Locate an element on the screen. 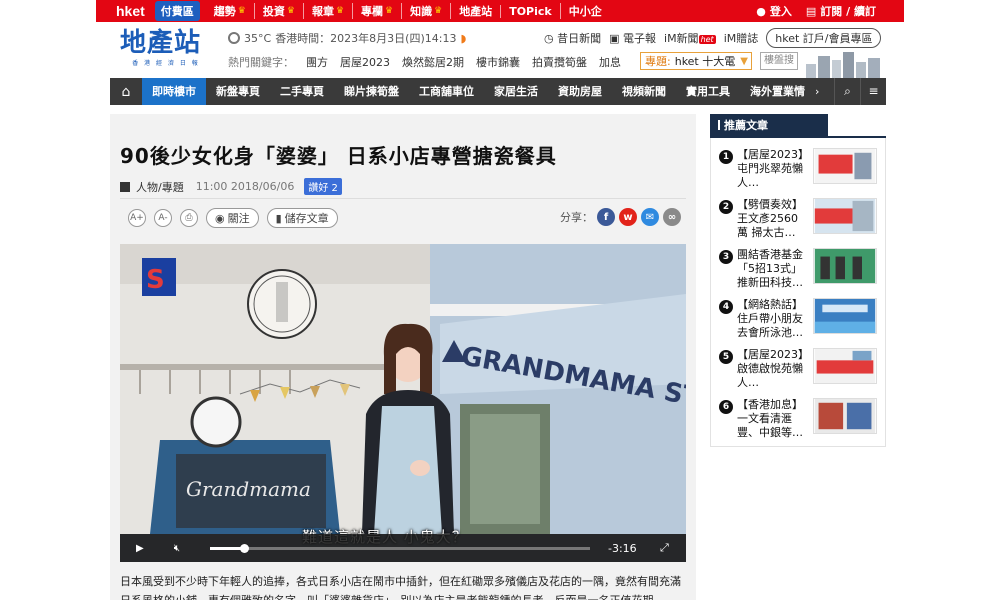 Image resolution: width=1000 pixels, height=600 pixels. bookmark-icon: ▮ is located at coordinates (278, 218).